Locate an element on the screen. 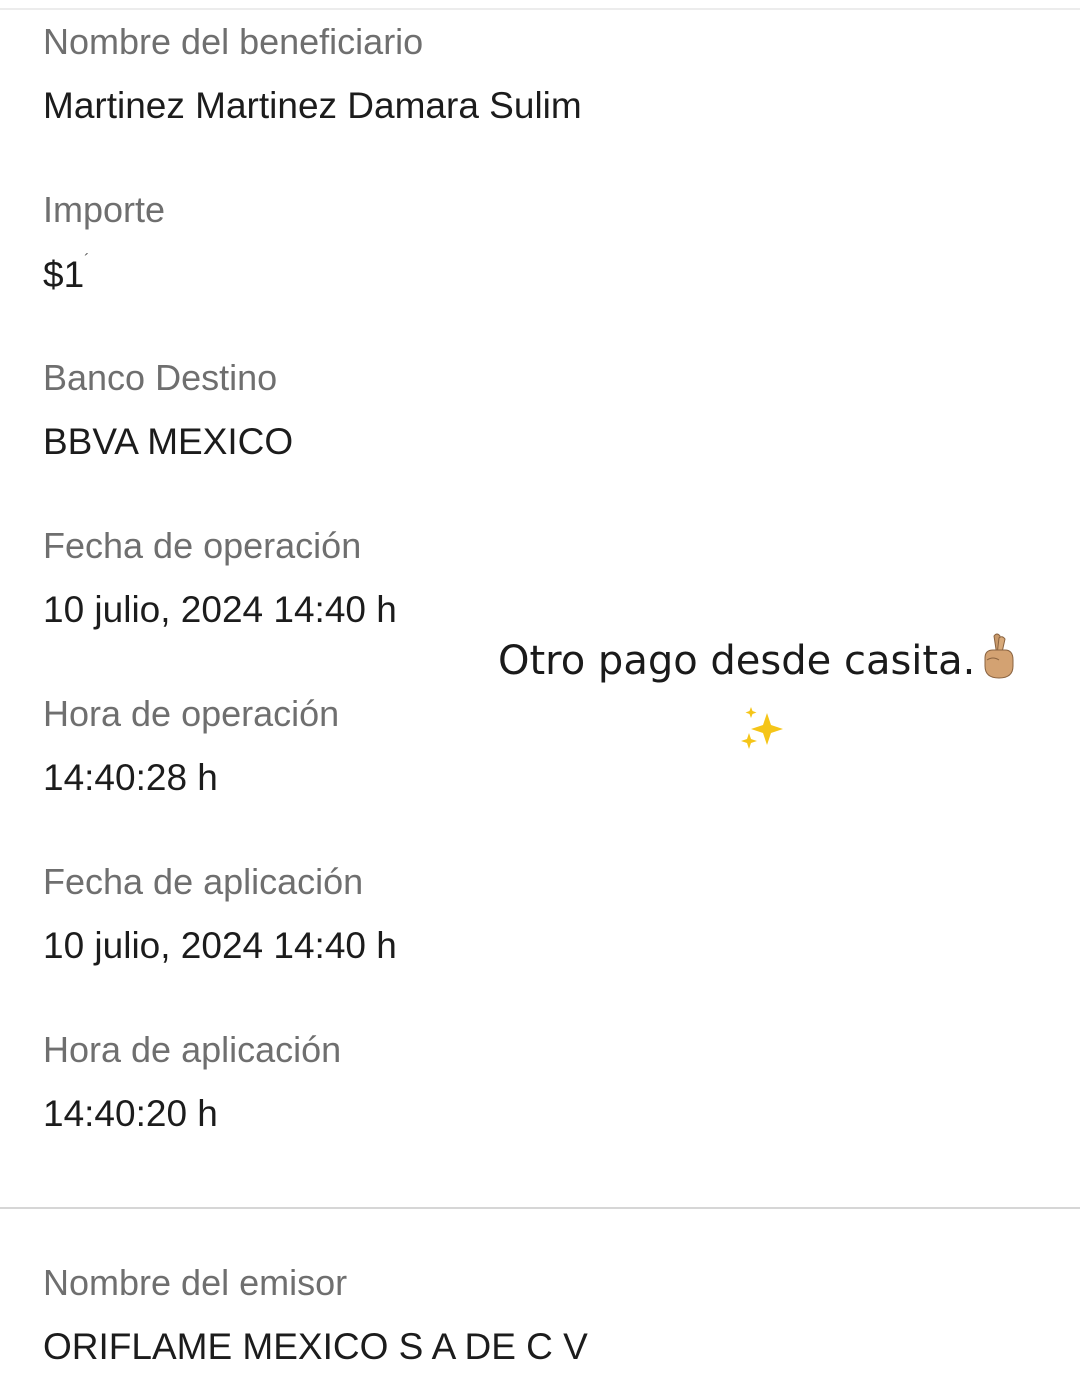 The width and height of the screenshot is (1080, 1381). application-date-value: 10 julio, 2024 14:40 h is located at coordinates (220, 945).